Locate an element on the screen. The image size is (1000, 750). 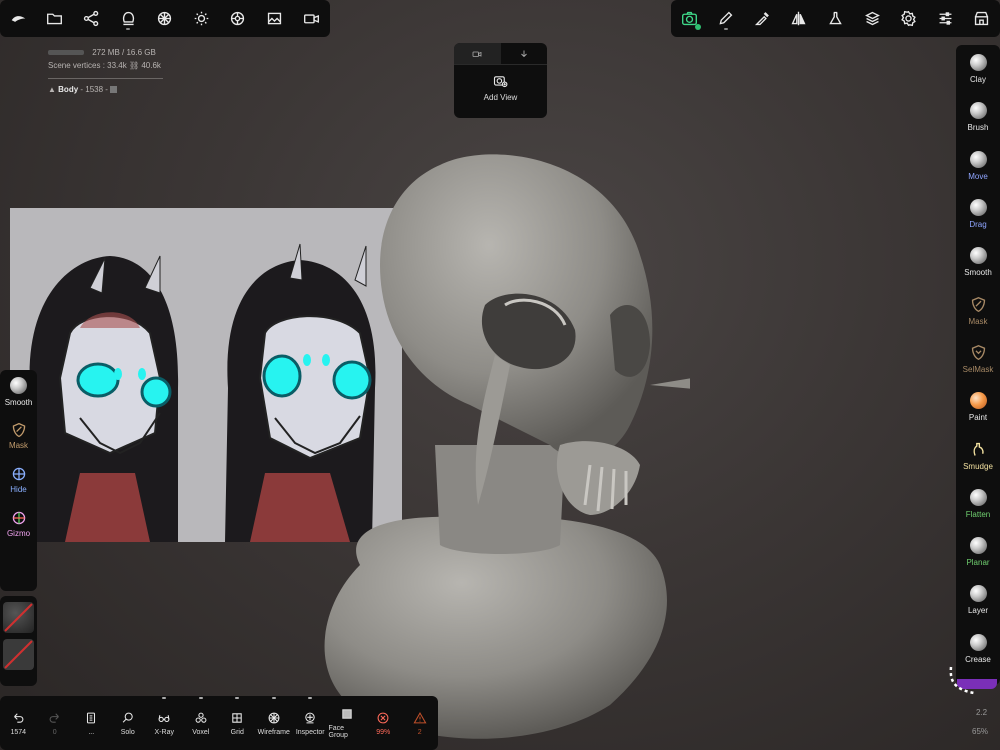
view-tabs is located at coordinates (500, 54).